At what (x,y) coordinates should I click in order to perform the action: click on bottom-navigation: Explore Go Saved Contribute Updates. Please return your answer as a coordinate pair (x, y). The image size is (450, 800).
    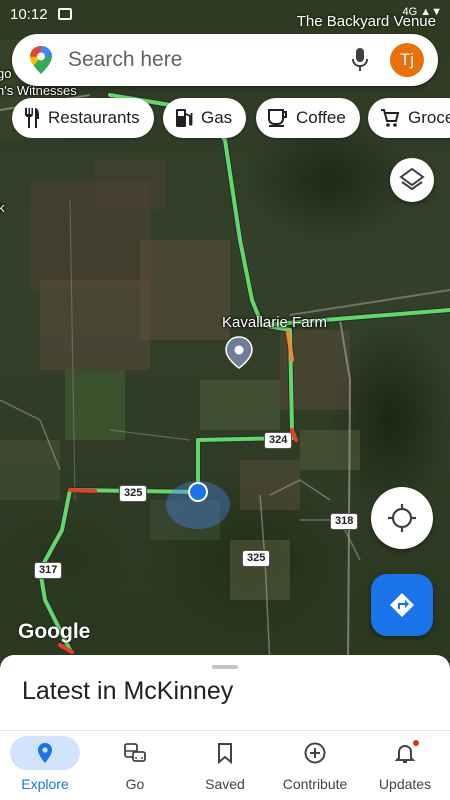
    Looking at the image, I should click on (225, 765).